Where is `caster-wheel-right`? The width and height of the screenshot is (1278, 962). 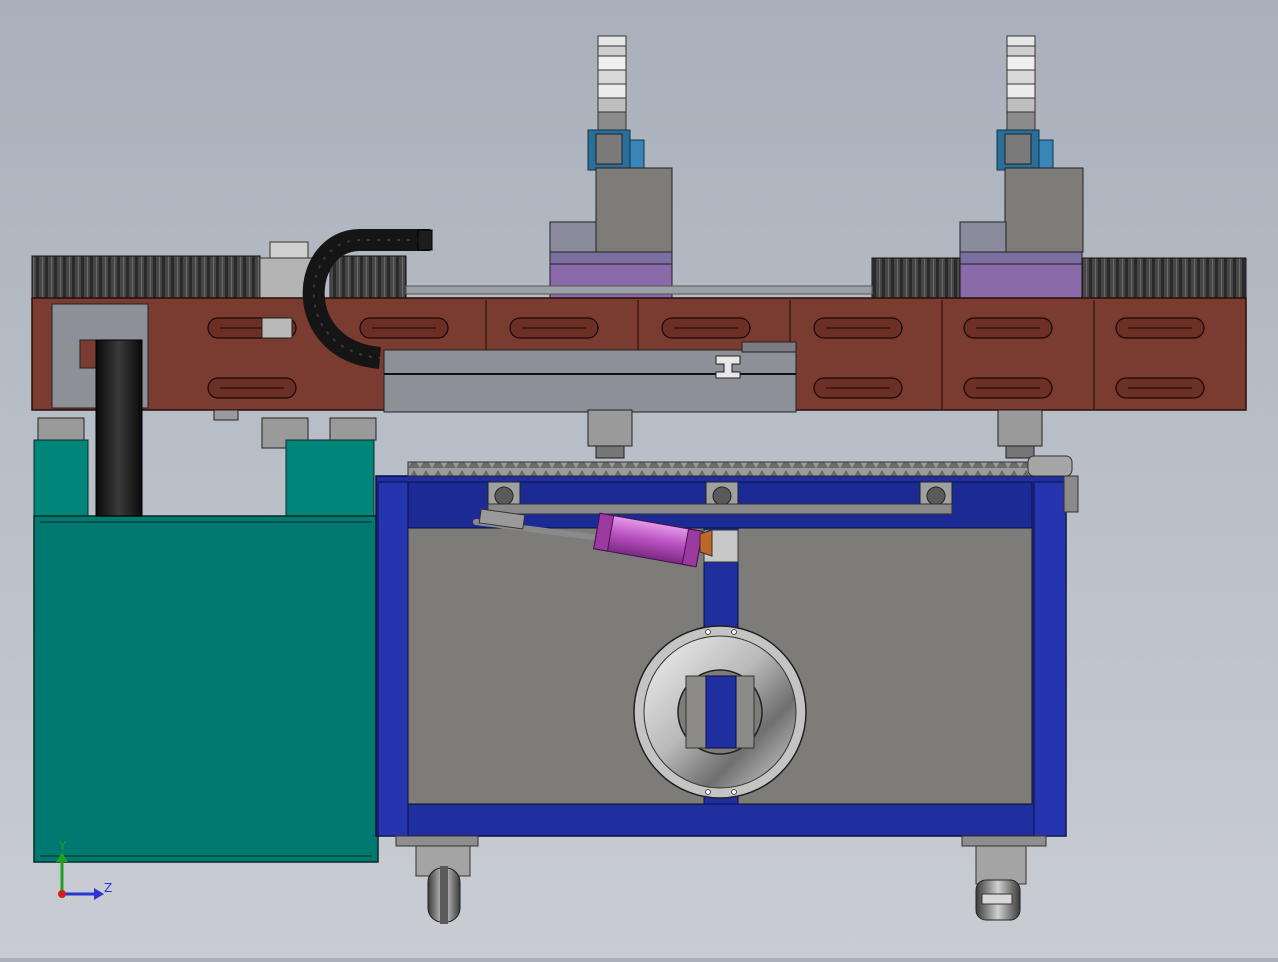
caster-wheel-right is located at coordinates (1004, 878).